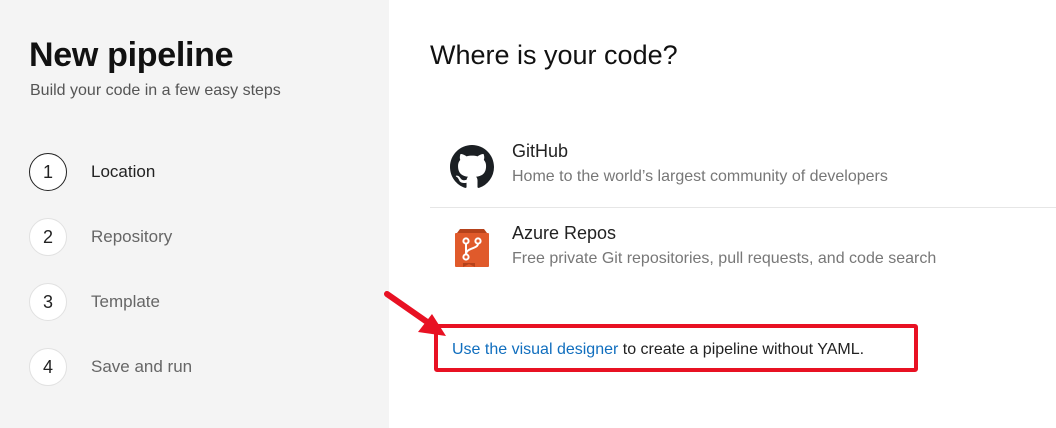 This screenshot has width=1056, height=428. Describe the element at coordinates (131, 55) in the screenshot. I see `wizard-title: New pipeline` at that location.